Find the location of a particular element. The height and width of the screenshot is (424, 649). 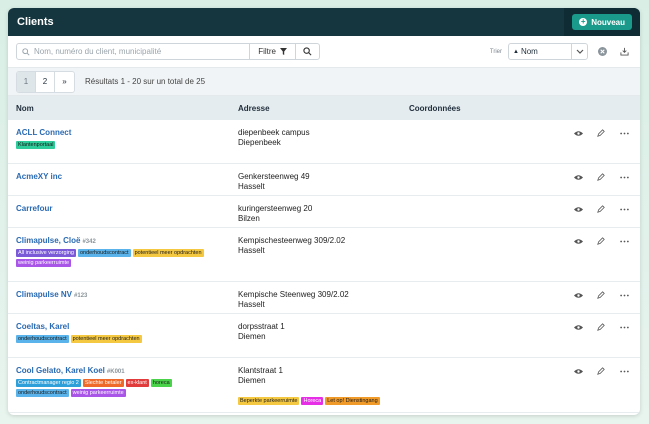

client-name-link: Climapulse NV #123 is located at coordinates (51, 294).